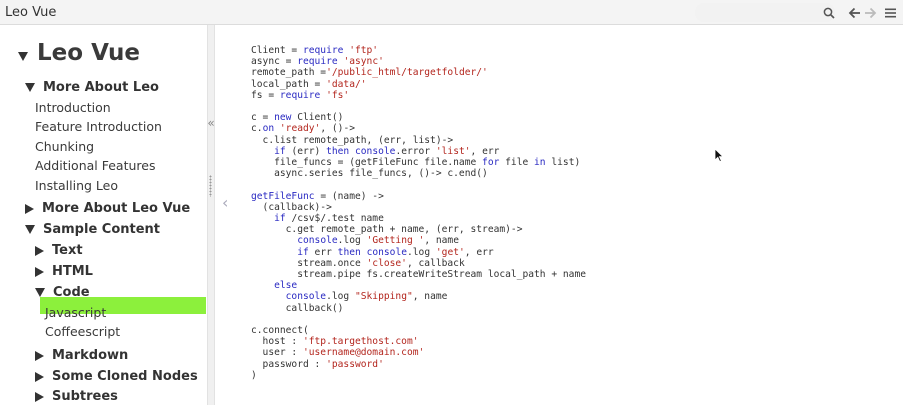  What do you see at coordinates (225, 202) in the screenshot?
I see `back-chevron-icon: ‹` at bounding box center [225, 202].